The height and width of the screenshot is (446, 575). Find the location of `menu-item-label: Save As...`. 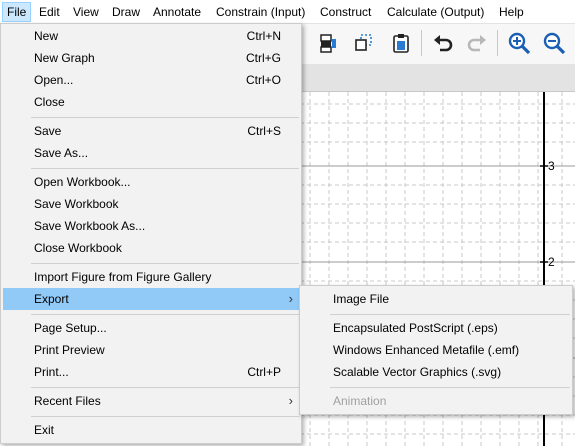

menu-item-label: Save As... is located at coordinates (61, 153).